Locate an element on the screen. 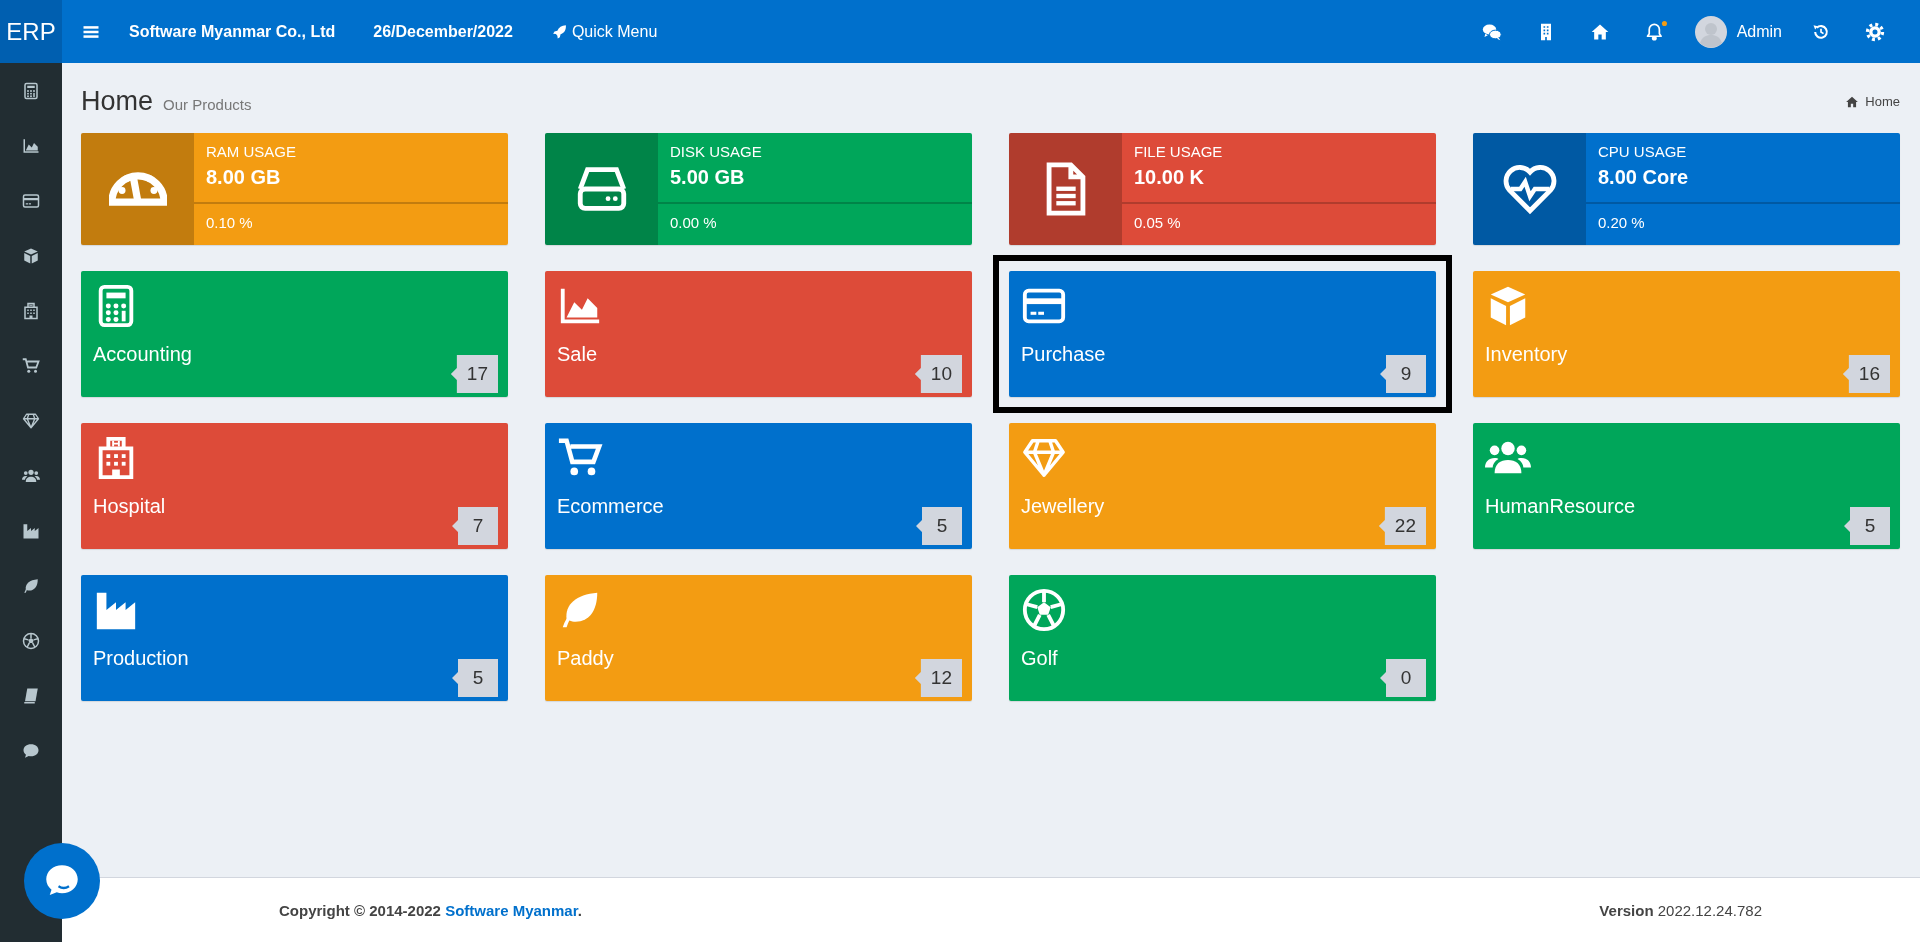  module-tile: Paddy 12 is located at coordinates (758, 638).